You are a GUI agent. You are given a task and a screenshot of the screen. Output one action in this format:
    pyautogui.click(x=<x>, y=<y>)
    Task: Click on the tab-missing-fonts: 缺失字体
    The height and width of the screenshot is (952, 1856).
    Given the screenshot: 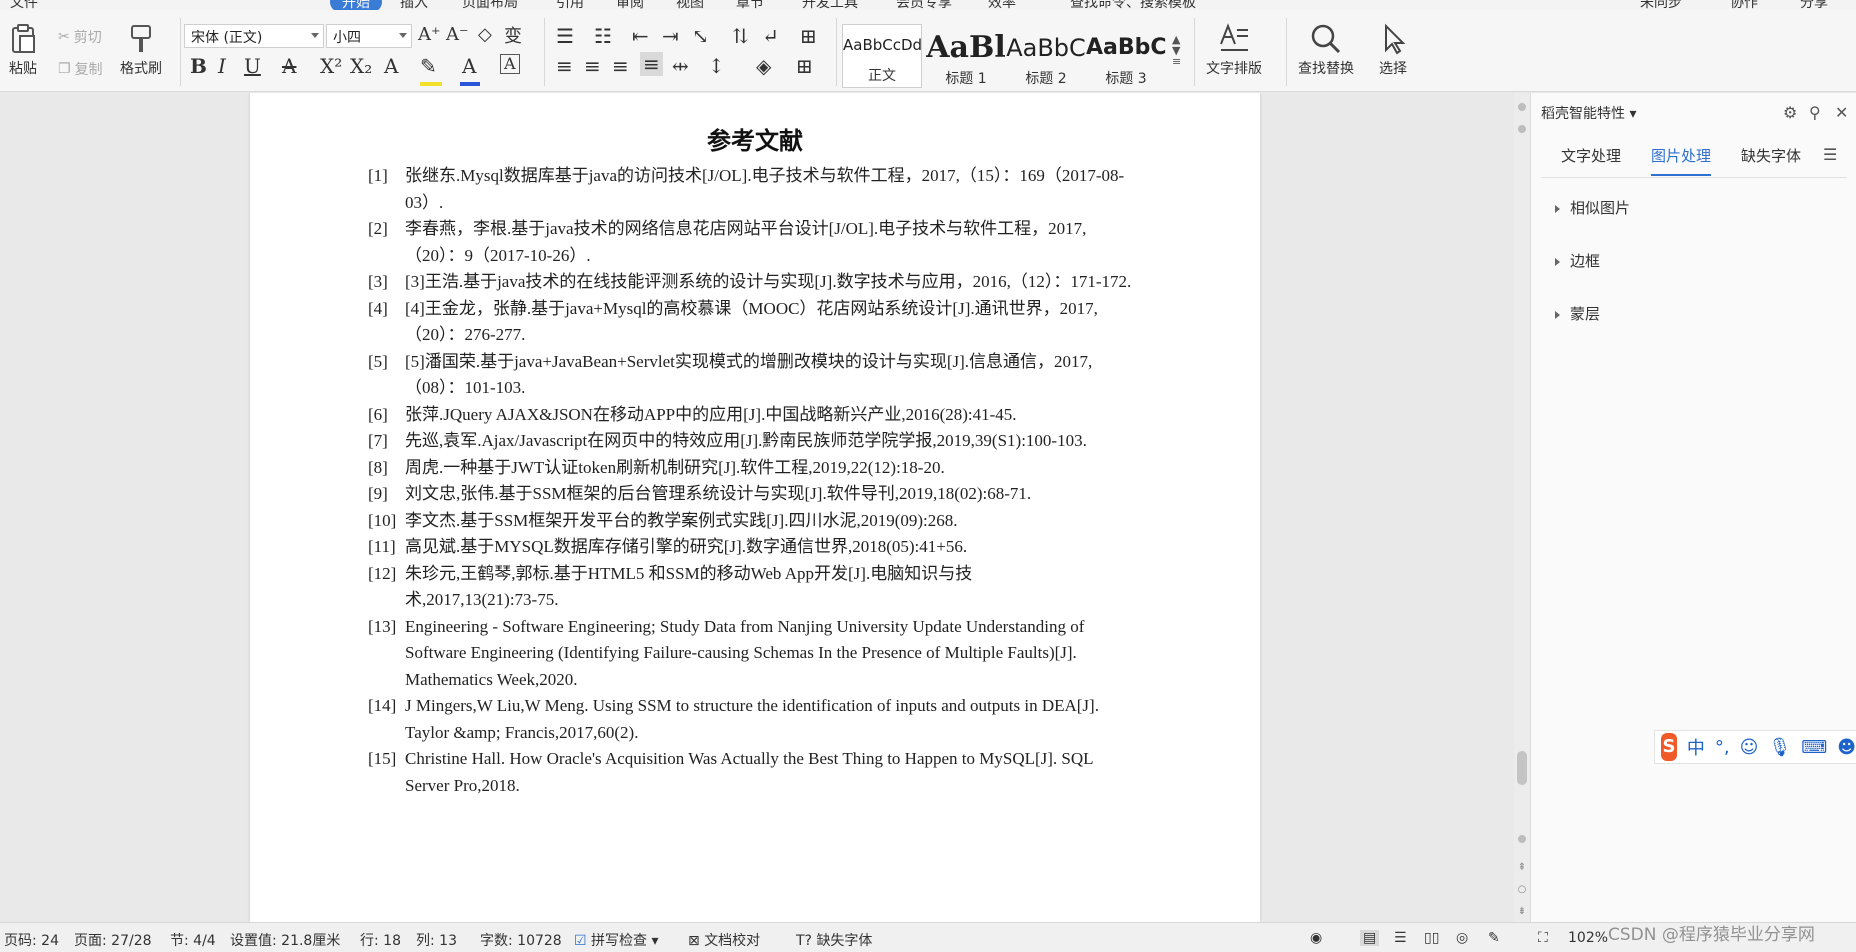 What is the action you would take?
    pyautogui.click(x=1771, y=155)
    